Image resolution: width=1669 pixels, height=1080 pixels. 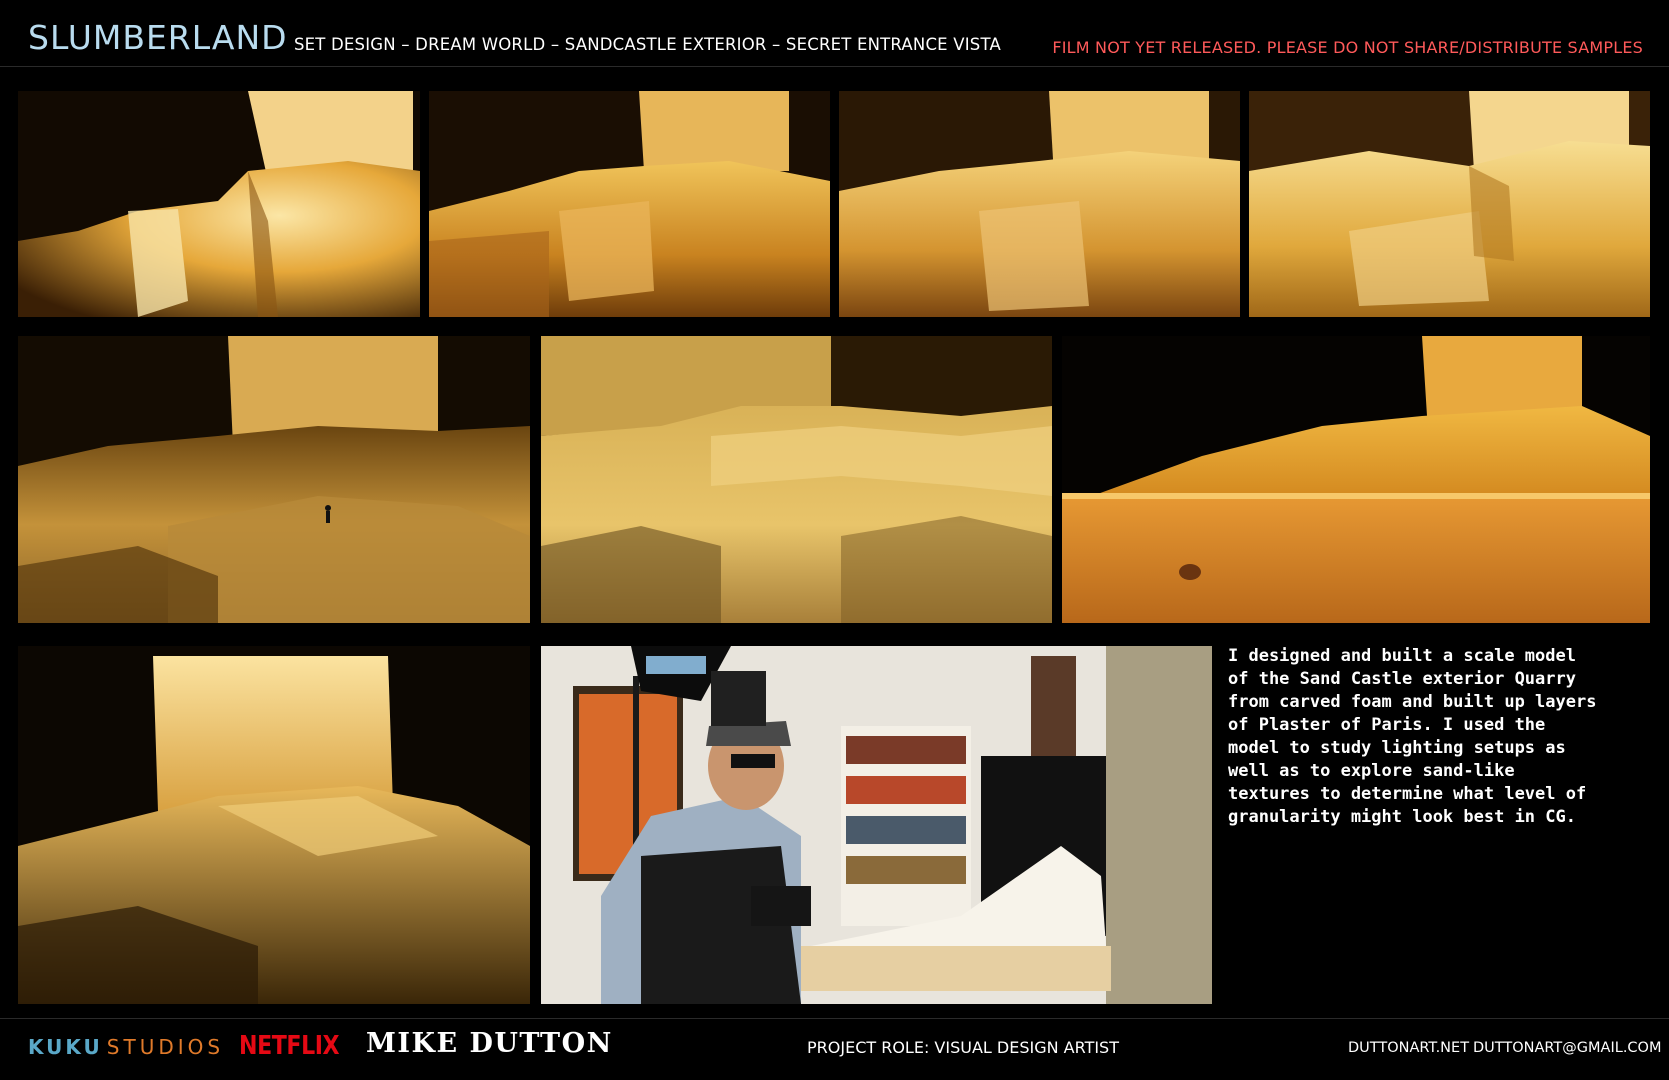 I want to click on film-logo: SLUMBERLAND, so click(x=158, y=37).